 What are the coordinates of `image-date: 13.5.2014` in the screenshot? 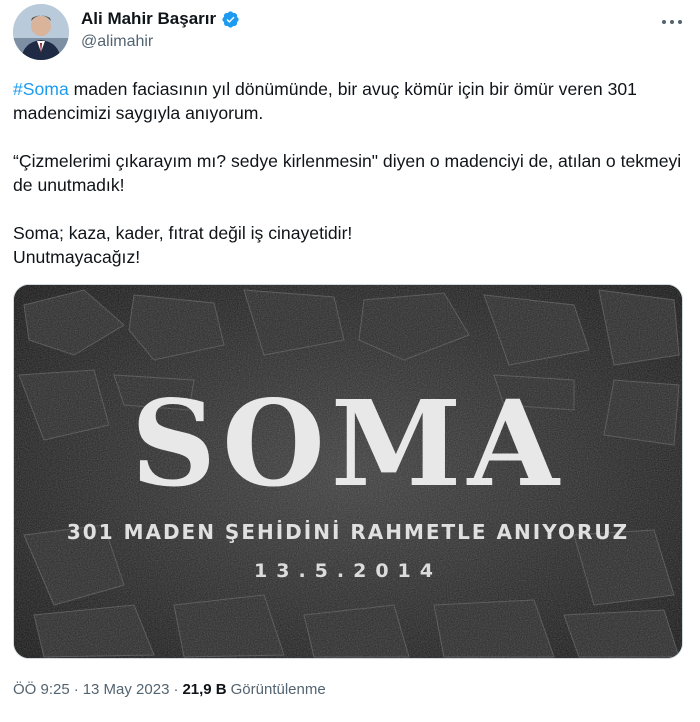 It's located at (348, 571).